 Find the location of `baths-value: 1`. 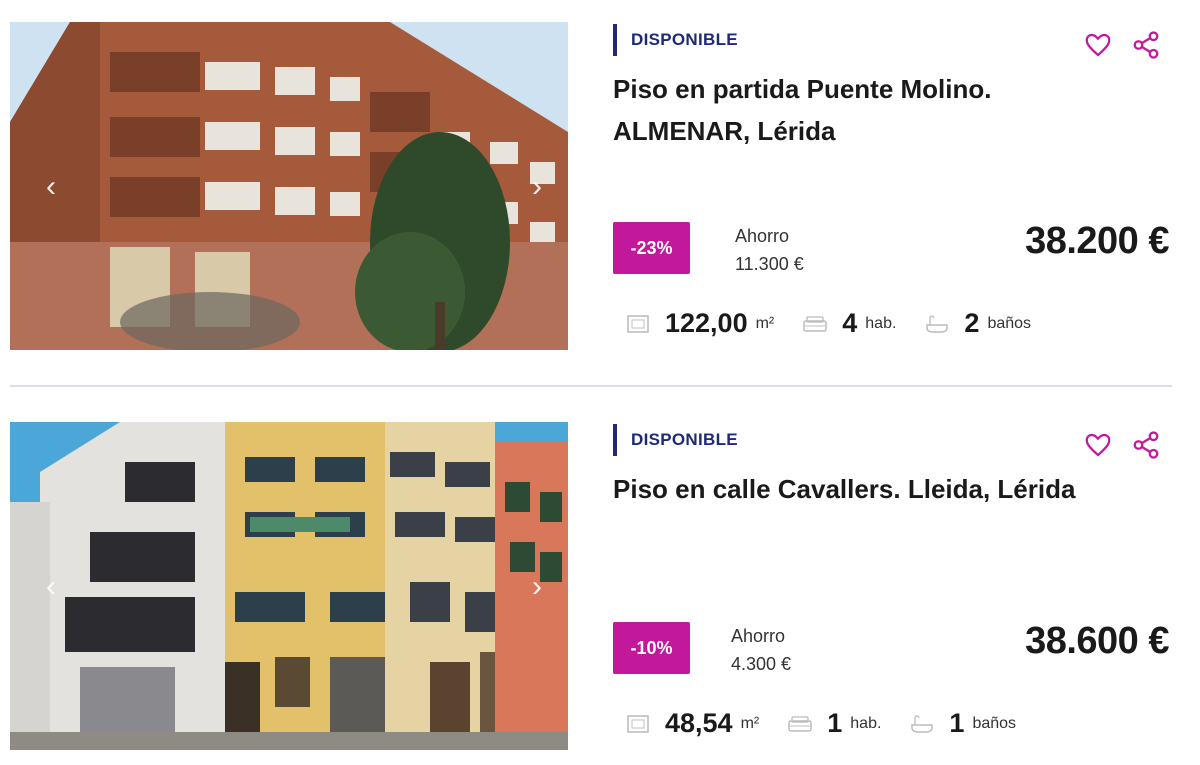

baths-value: 1 is located at coordinates (957, 723).